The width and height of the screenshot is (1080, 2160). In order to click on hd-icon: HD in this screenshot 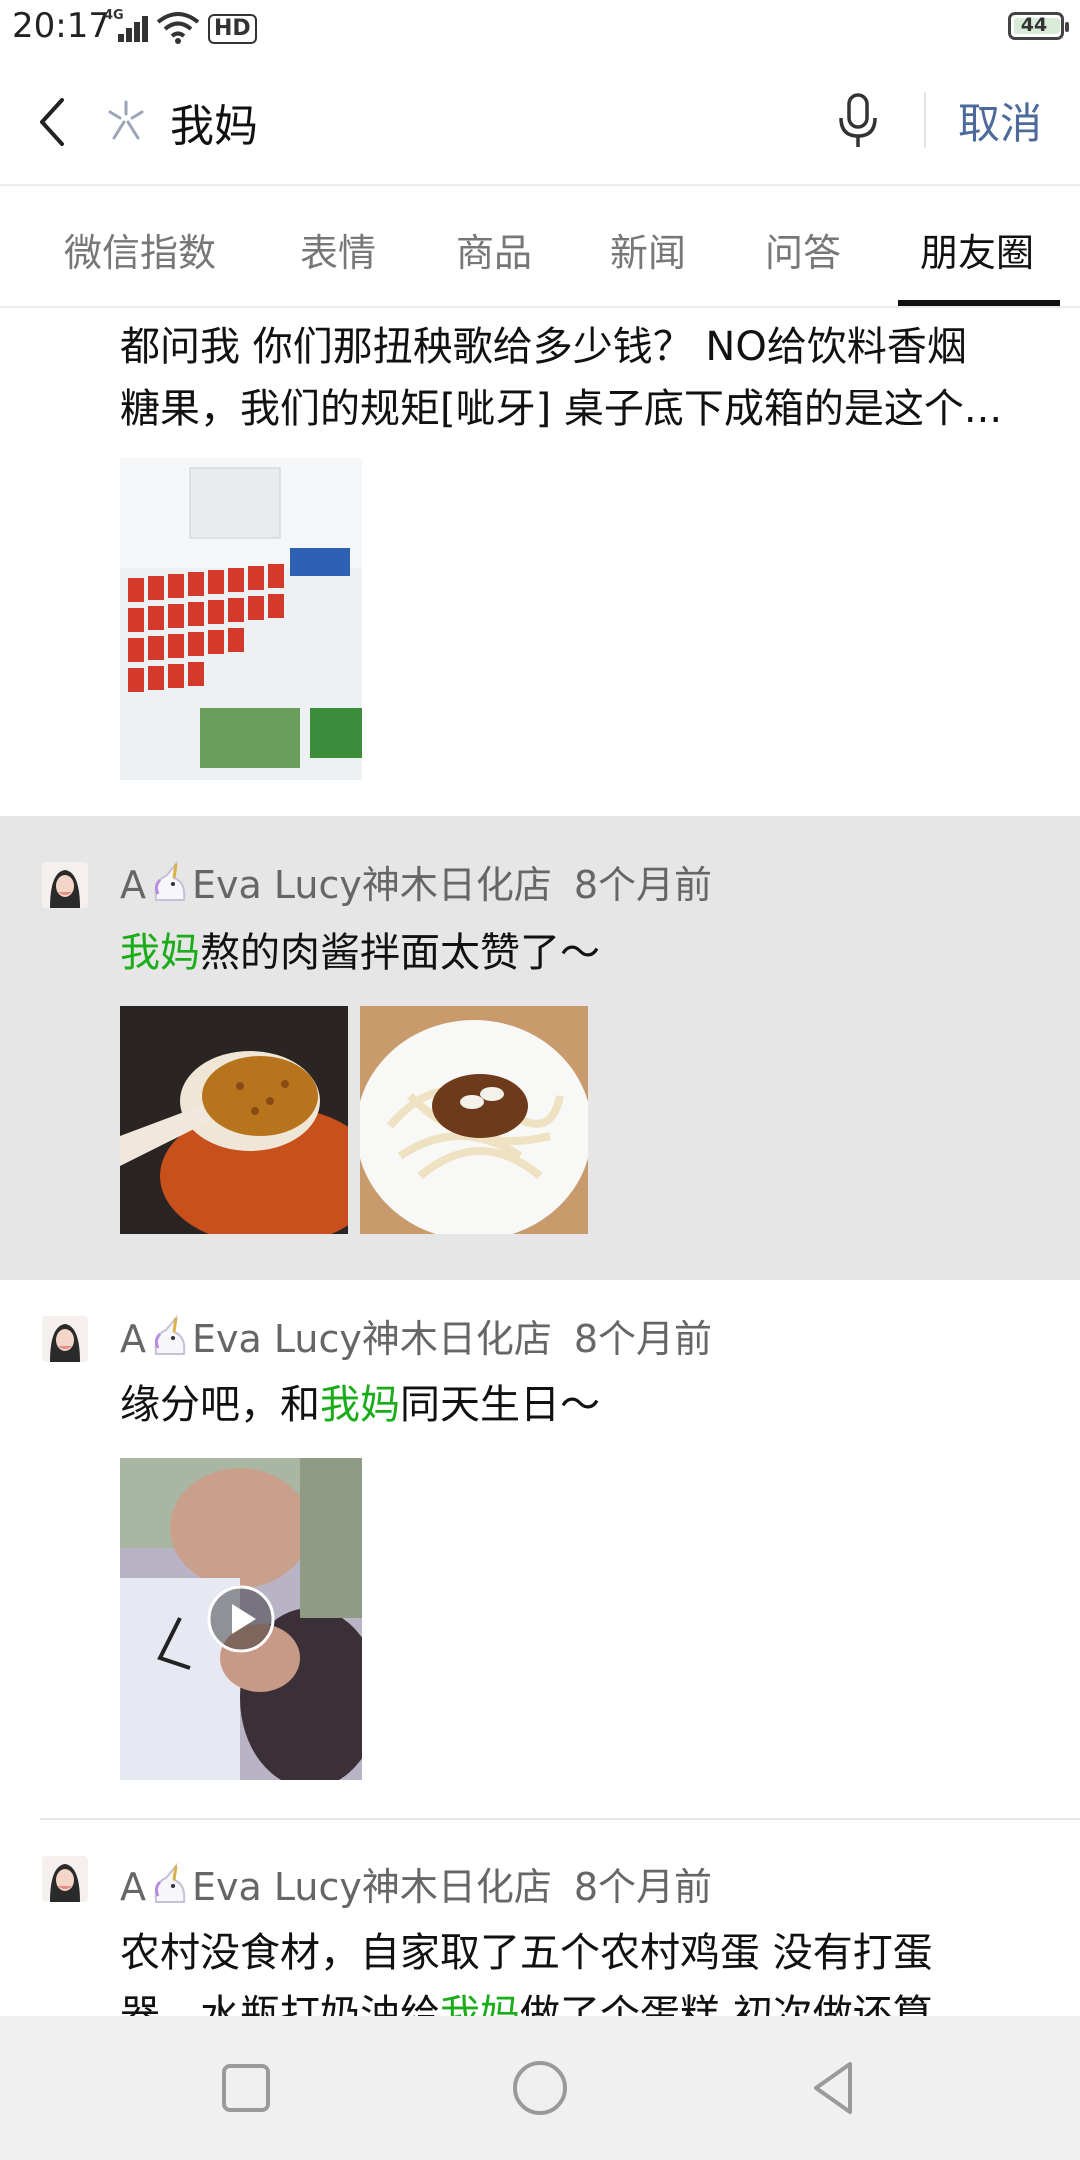, I will do `click(232, 29)`.